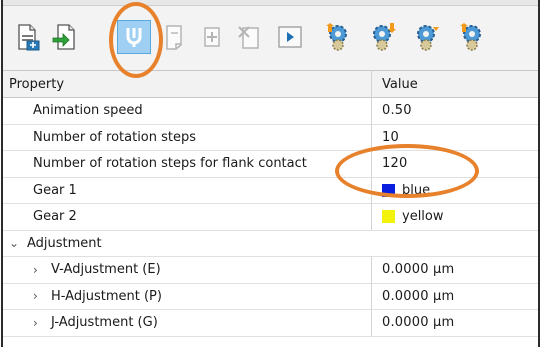  Describe the element at coordinates (455, 84) in the screenshot. I see `header-value-cell: Value` at that location.